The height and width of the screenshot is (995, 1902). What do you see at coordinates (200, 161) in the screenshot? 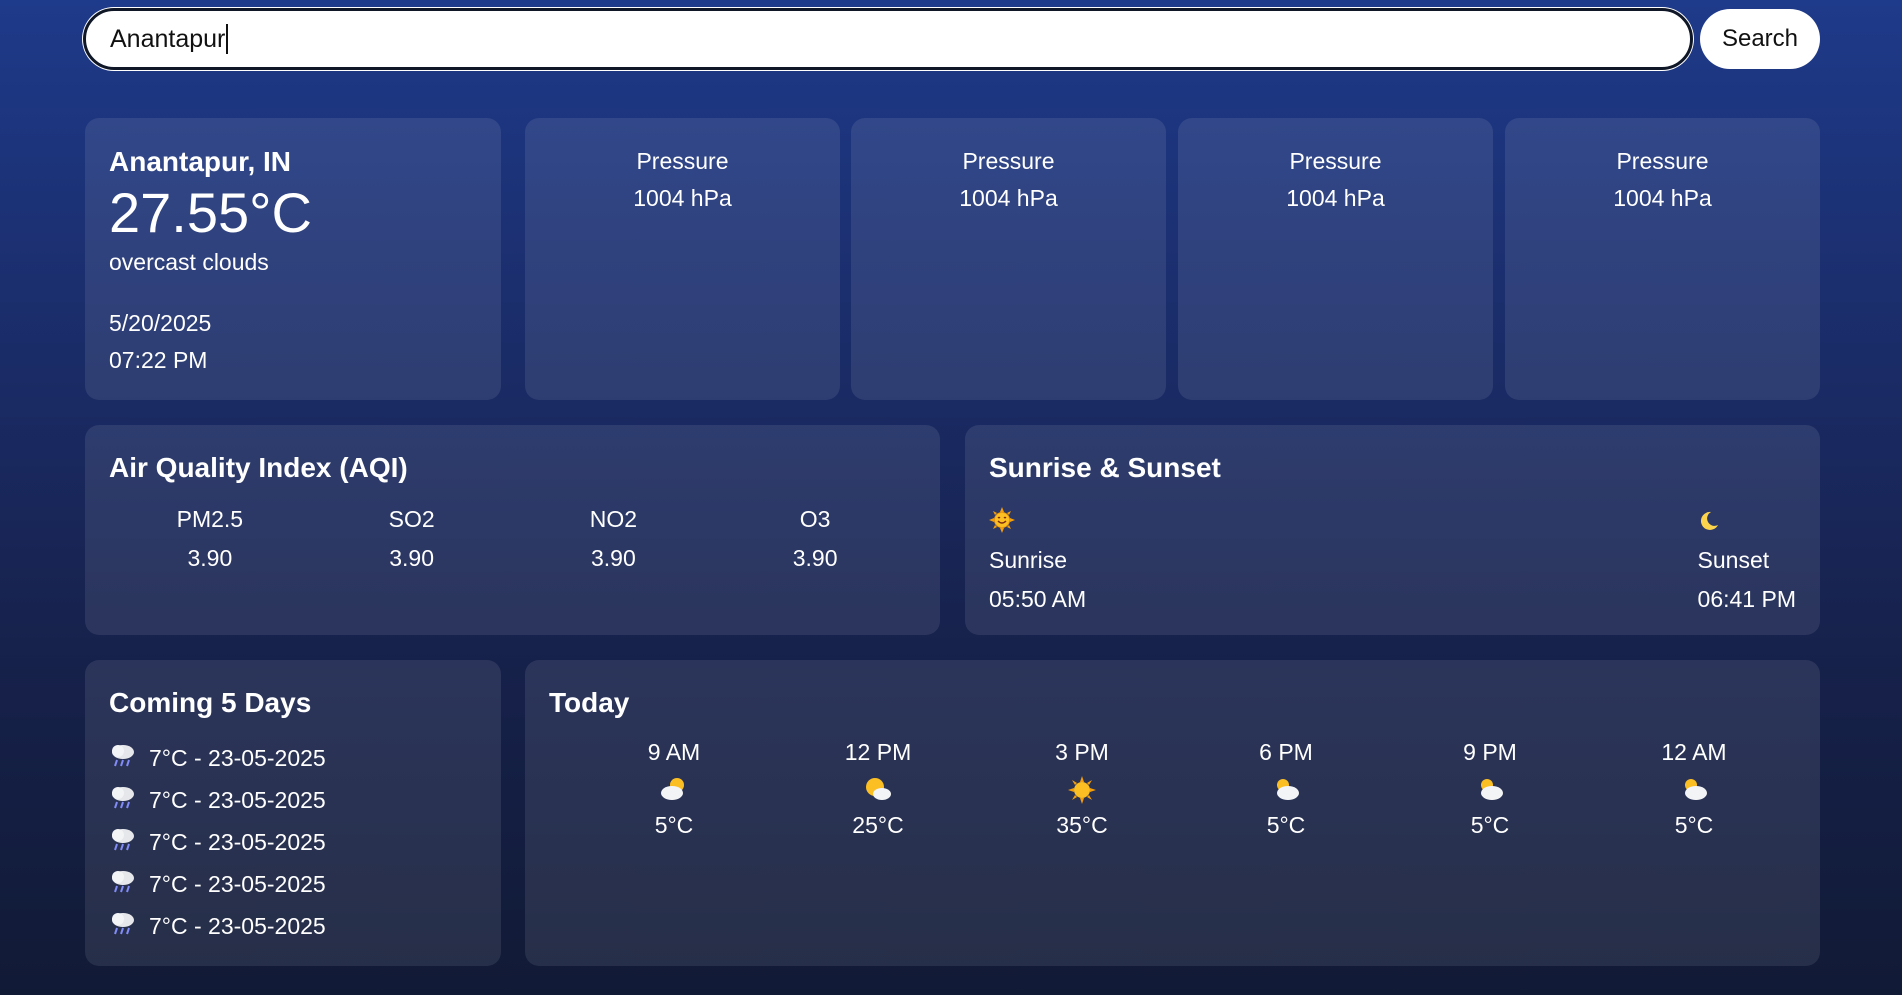
I see `location-title: Anantapur, IN` at bounding box center [200, 161].